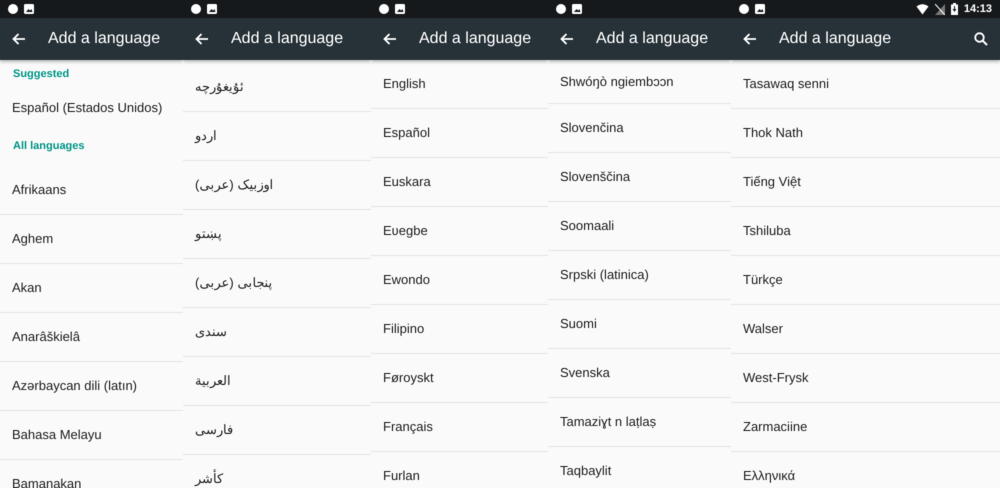 The height and width of the screenshot is (488, 1000). Describe the element at coordinates (865, 280) in the screenshot. I see `language-item: Türkçe` at that location.